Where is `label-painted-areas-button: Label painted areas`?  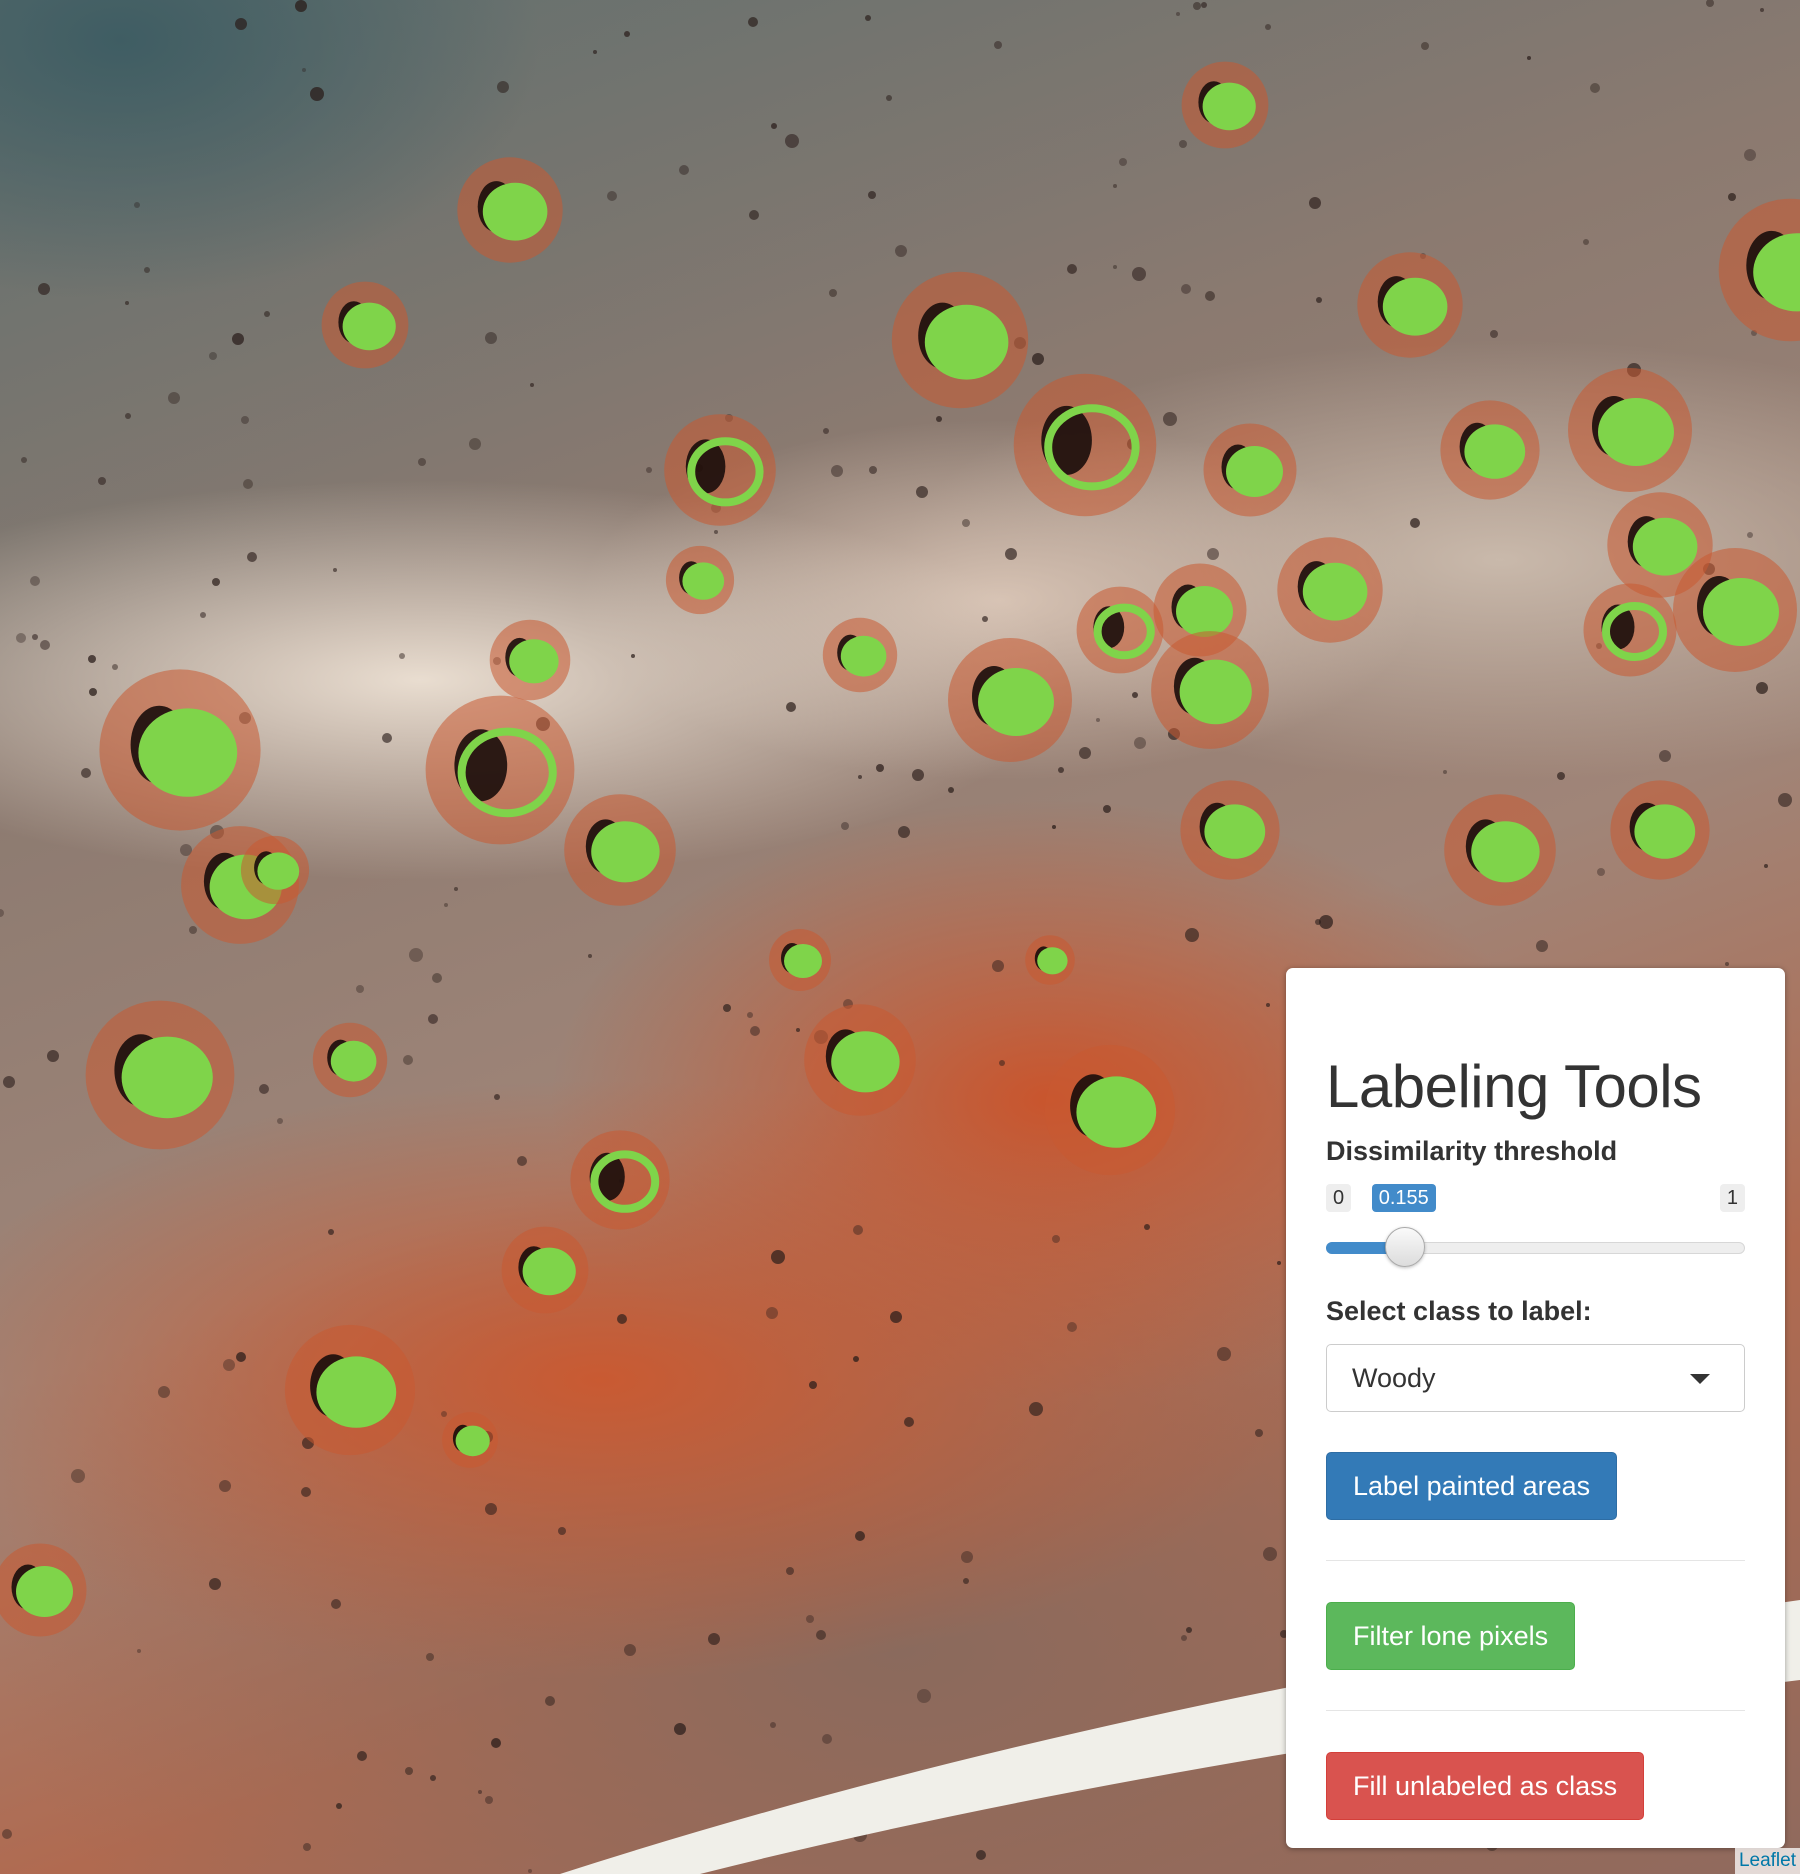 label-painted-areas-button: Label painted areas is located at coordinates (1472, 1486).